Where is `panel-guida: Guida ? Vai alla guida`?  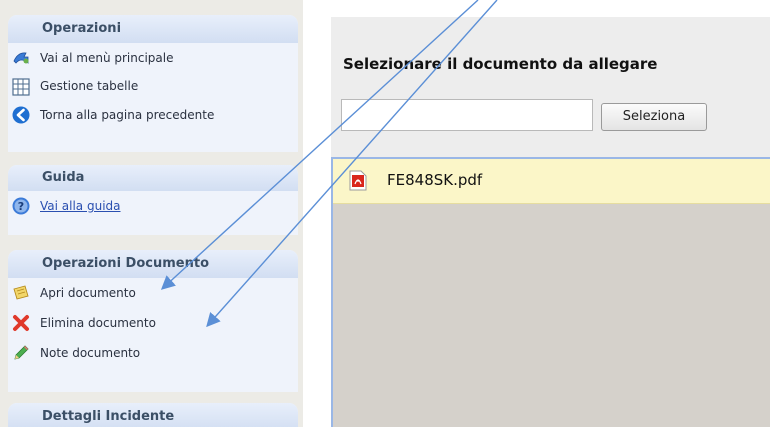 panel-guida: Guida ? Vai alla guida is located at coordinates (153, 200).